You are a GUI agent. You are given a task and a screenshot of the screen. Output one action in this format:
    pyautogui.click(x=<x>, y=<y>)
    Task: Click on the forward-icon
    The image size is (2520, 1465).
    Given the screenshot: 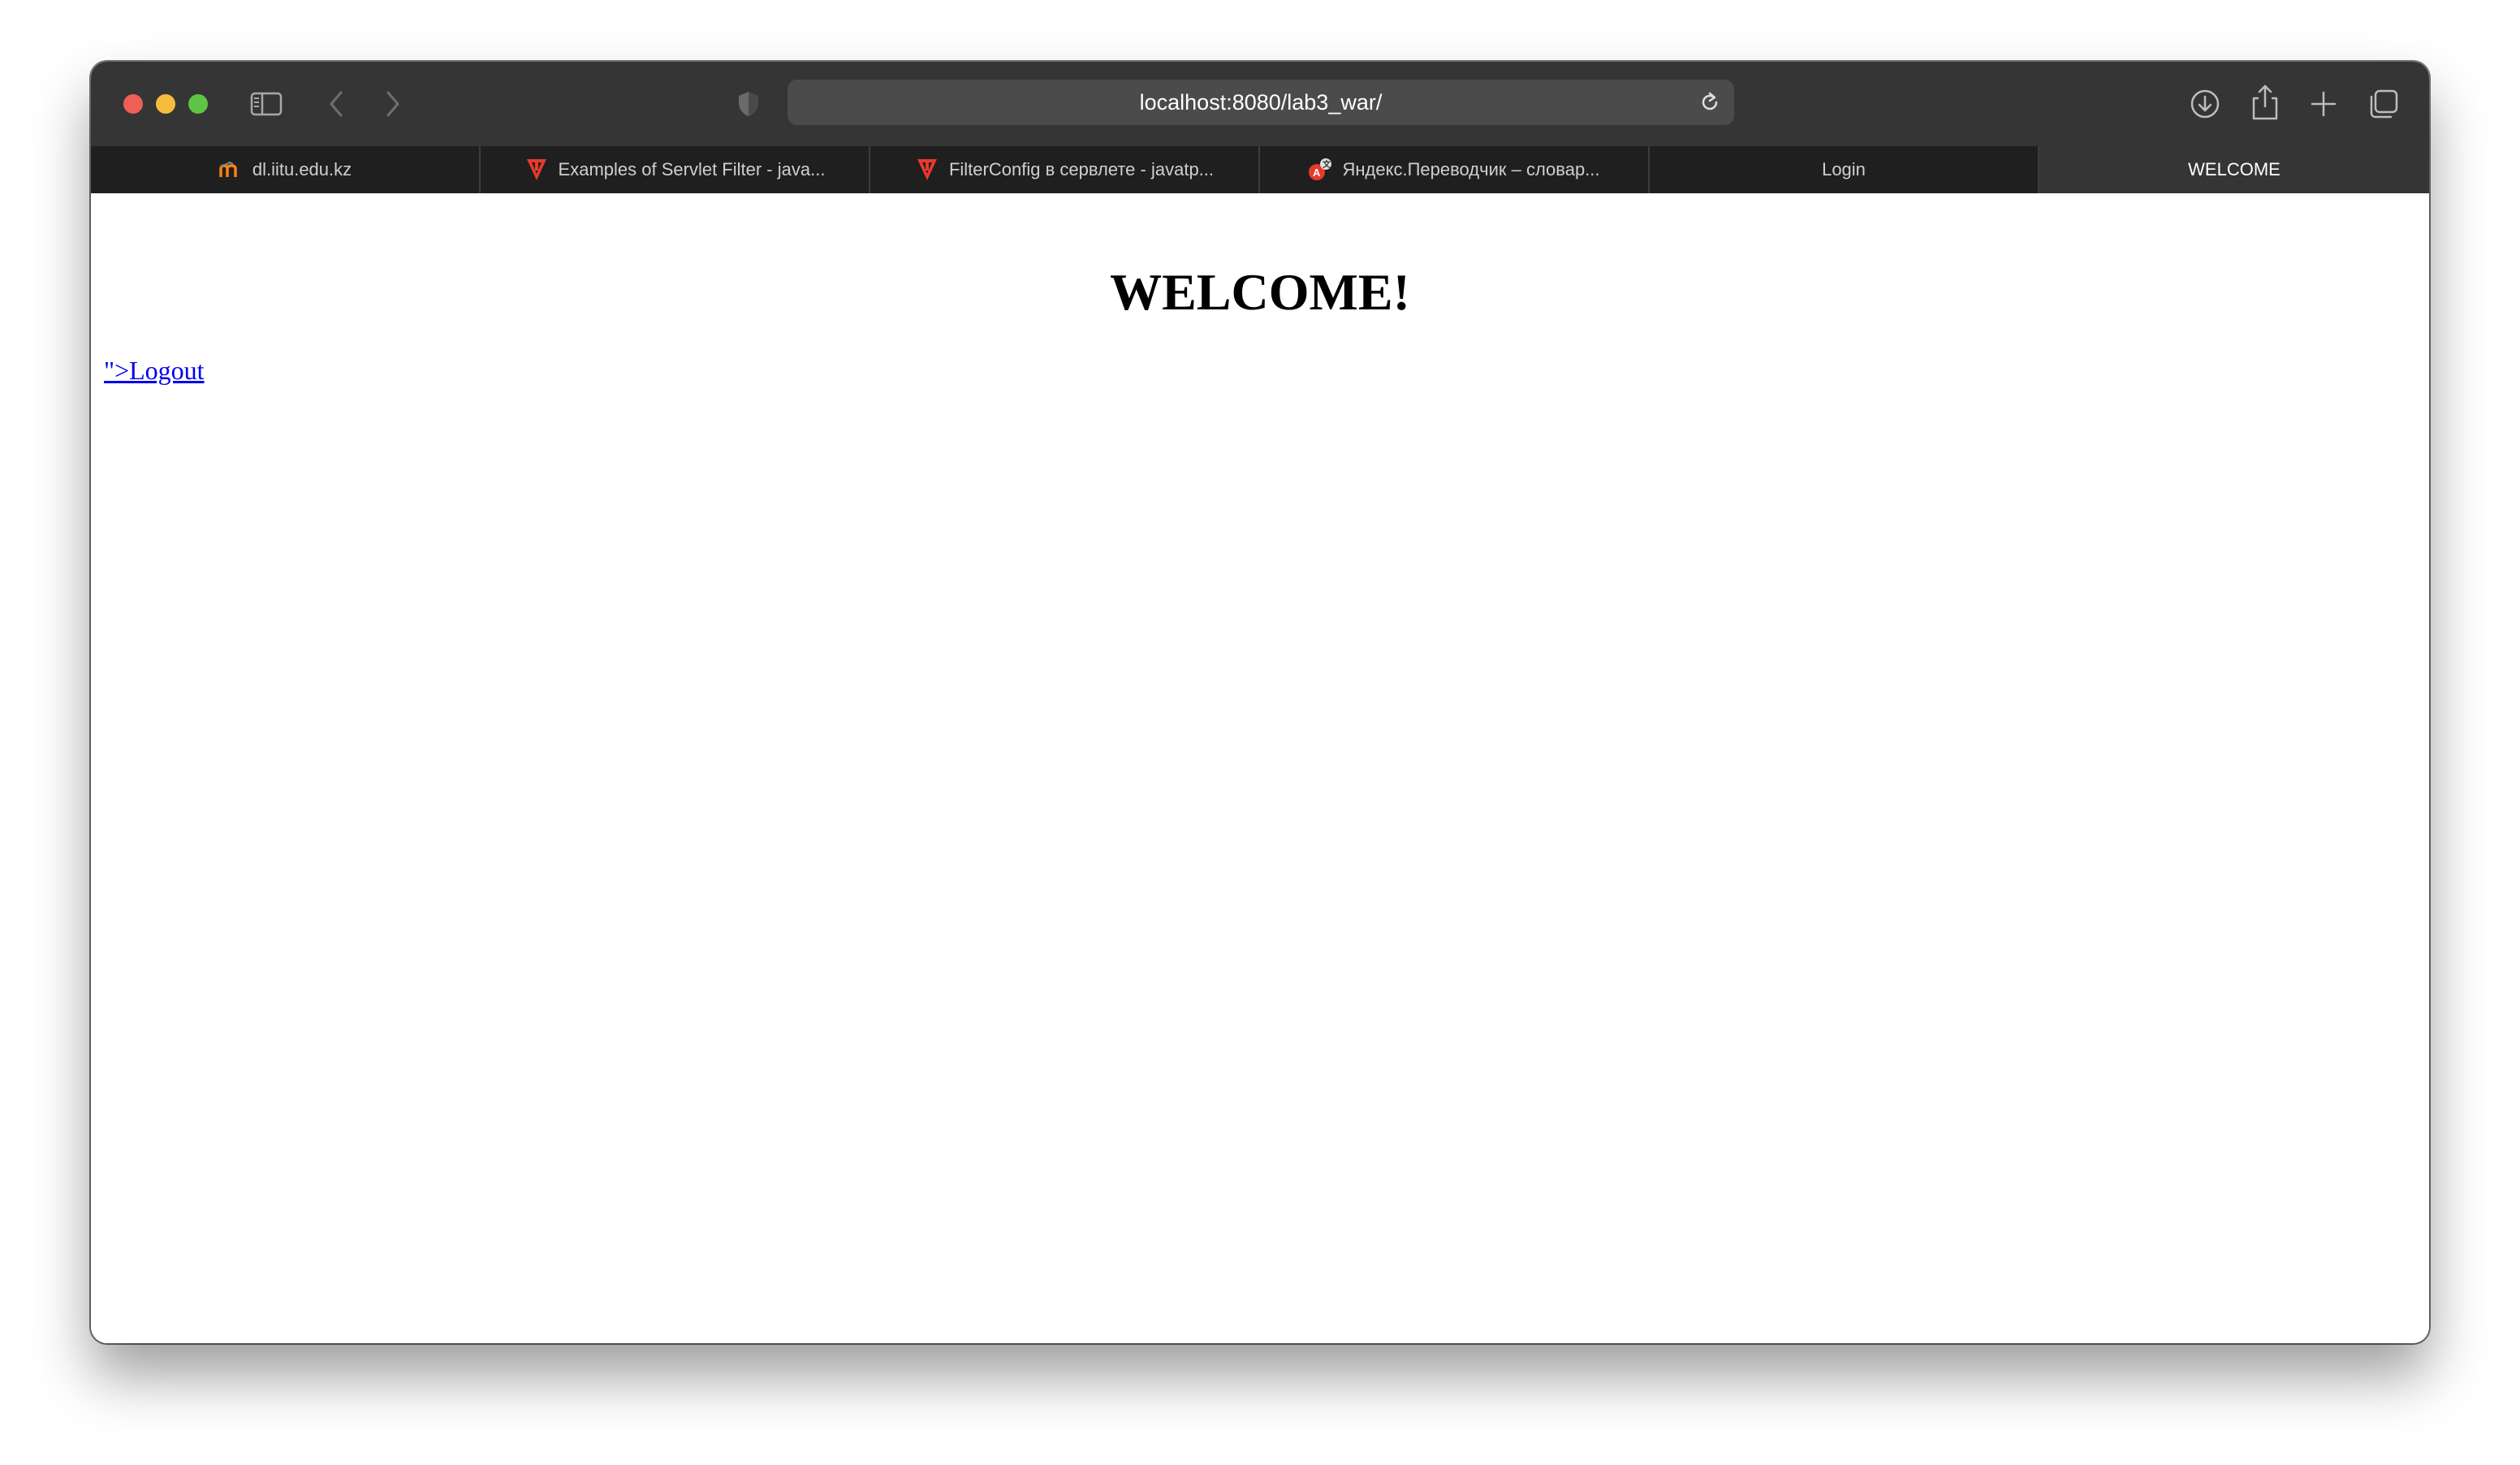 What is the action you would take?
    pyautogui.click(x=393, y=104)
    